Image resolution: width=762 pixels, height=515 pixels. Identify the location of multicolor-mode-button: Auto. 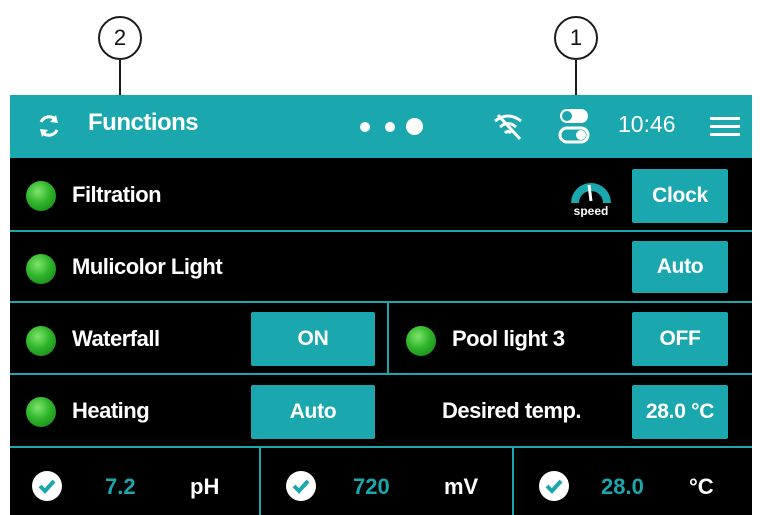
(680, 267).